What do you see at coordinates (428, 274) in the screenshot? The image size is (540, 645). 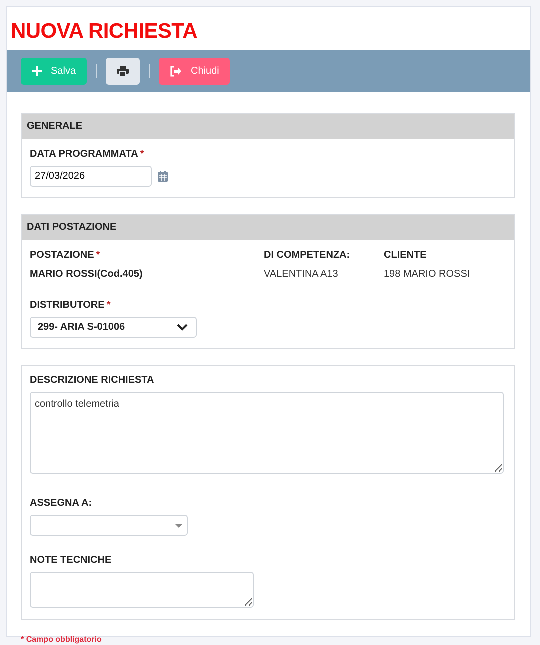 I see `field-value: 198 MARIO ROSSI` at bounding box center [428, 274].